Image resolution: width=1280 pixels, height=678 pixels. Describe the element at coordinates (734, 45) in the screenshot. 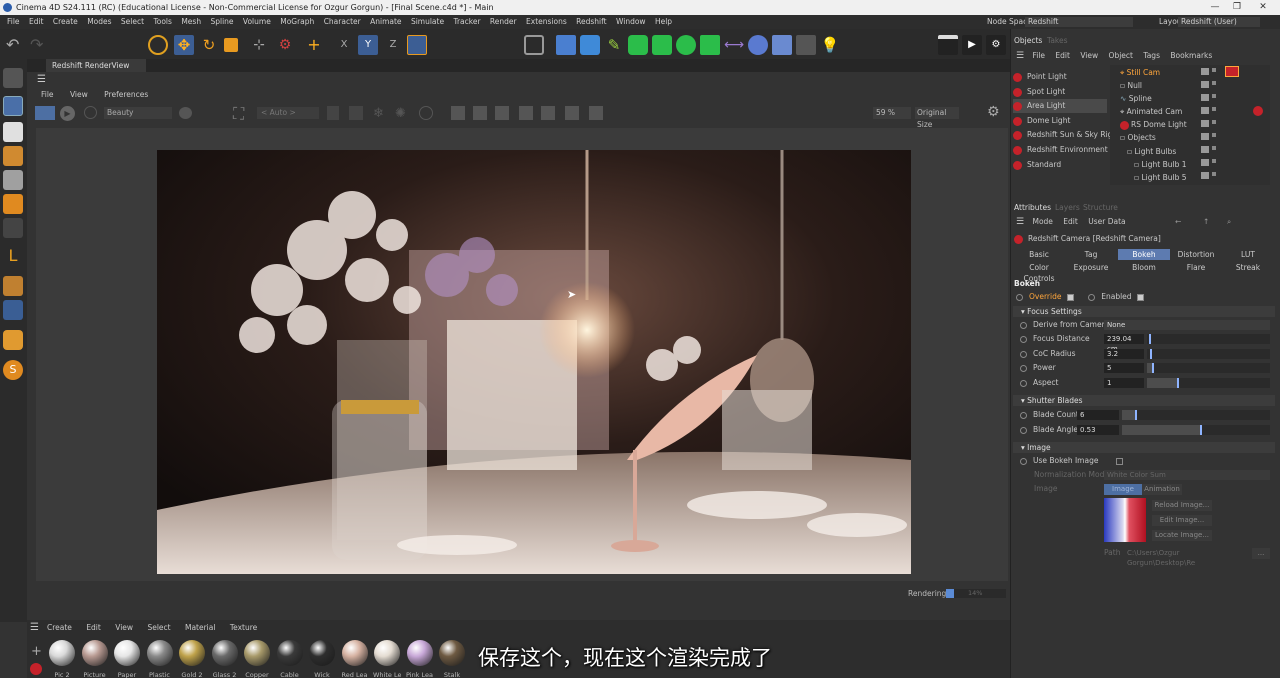

I see `deformer-icon: ⟷` at that location.